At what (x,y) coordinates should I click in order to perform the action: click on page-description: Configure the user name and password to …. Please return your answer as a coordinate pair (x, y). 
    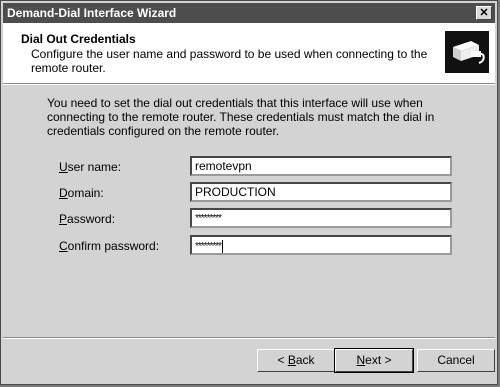
    Looking at the image, I should click on (229, 61).